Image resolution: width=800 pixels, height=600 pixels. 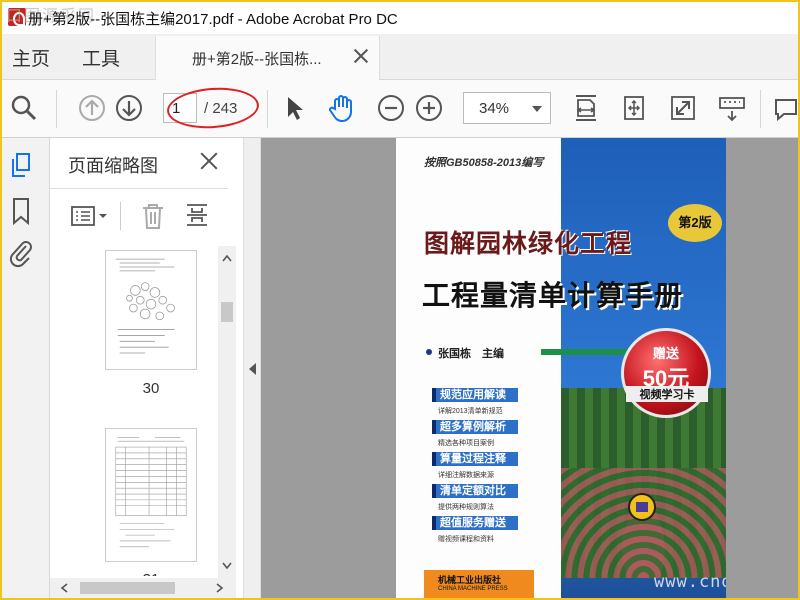 What do you see at coordinates (690, 582) in the screenshot?
I see `watermark-url: www.cnd` at bounding box center [690, 582].